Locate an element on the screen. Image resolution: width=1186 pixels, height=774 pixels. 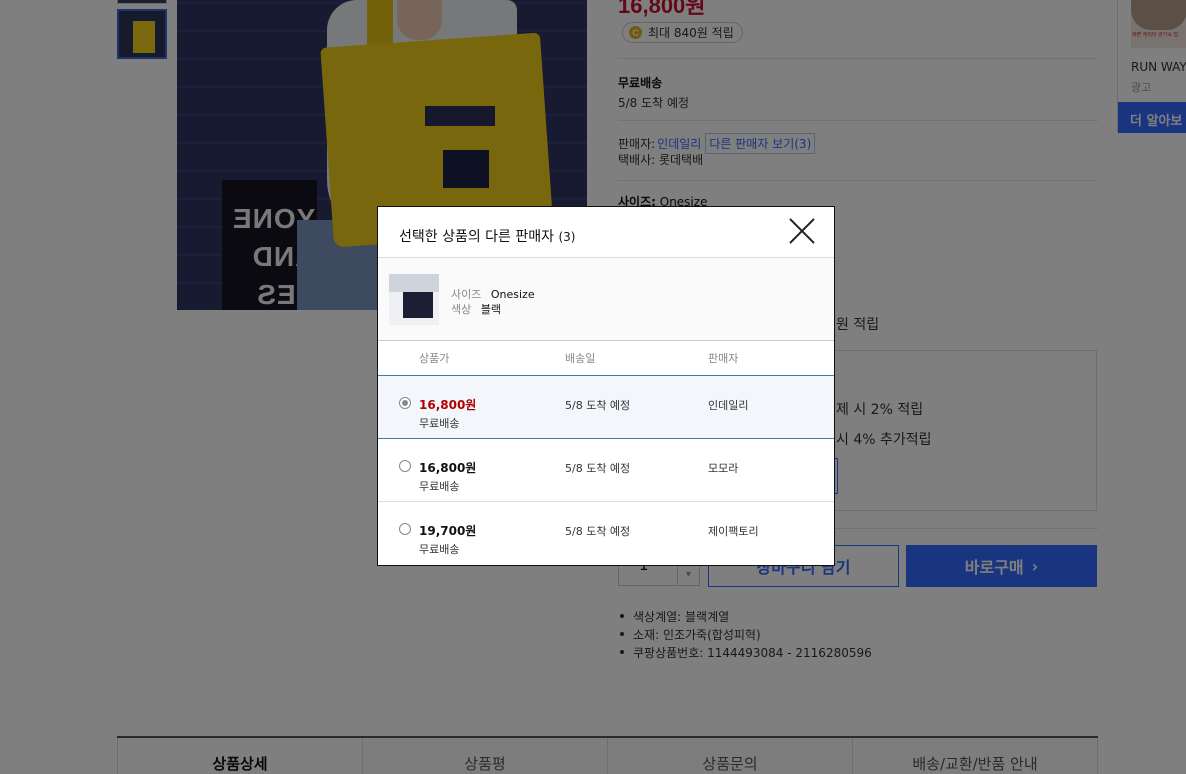
modal-title: 선택한 상품의 다른 판매자 (3) is located at coordinates (487, 236).